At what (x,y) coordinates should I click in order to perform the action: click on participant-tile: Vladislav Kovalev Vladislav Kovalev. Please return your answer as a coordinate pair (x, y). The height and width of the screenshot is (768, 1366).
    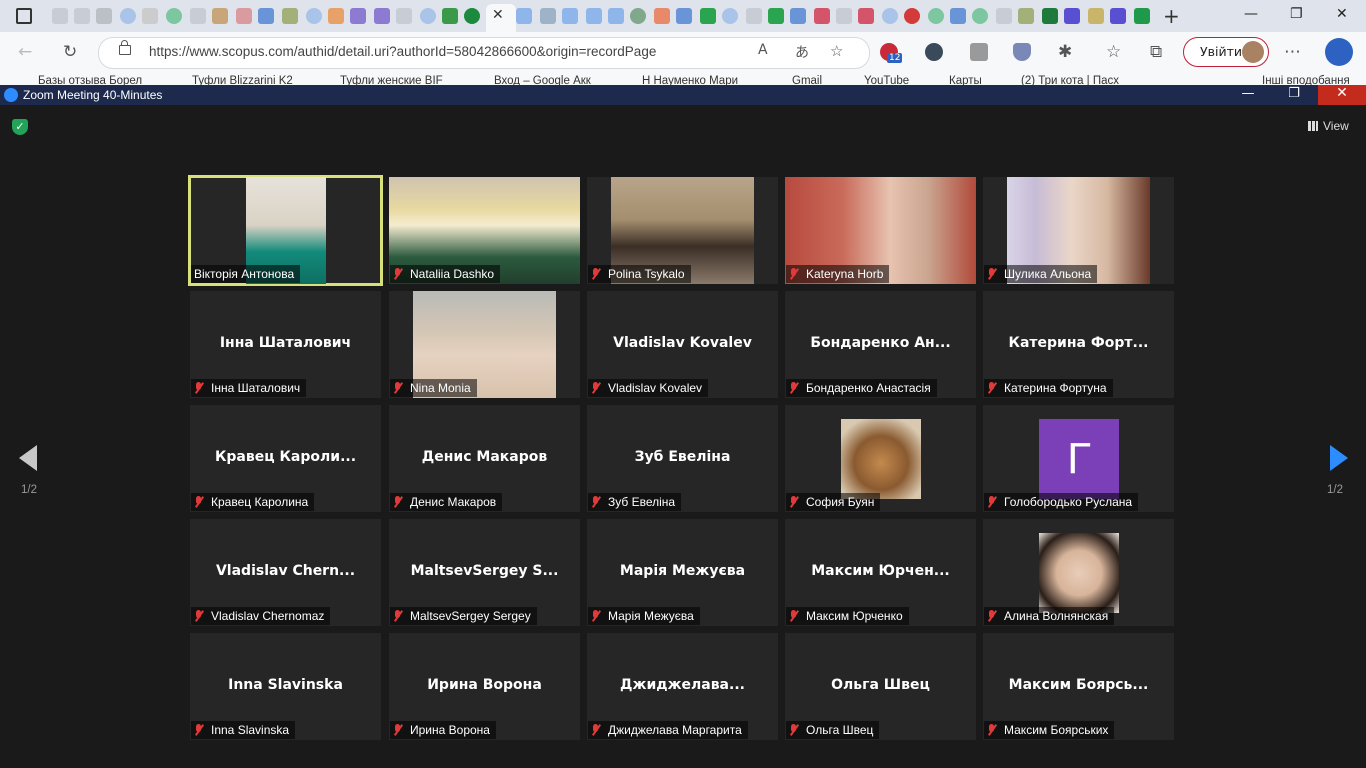
    Looking at the image, I should click on (682, 344).